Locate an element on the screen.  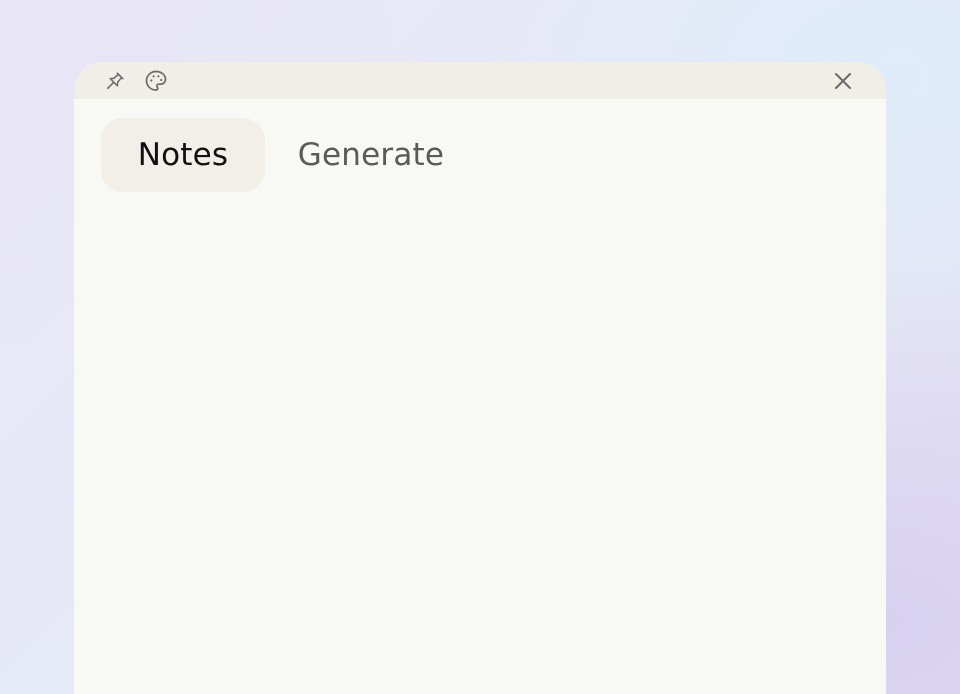
tab-notes: Notes is located at coordinates (183, 155).